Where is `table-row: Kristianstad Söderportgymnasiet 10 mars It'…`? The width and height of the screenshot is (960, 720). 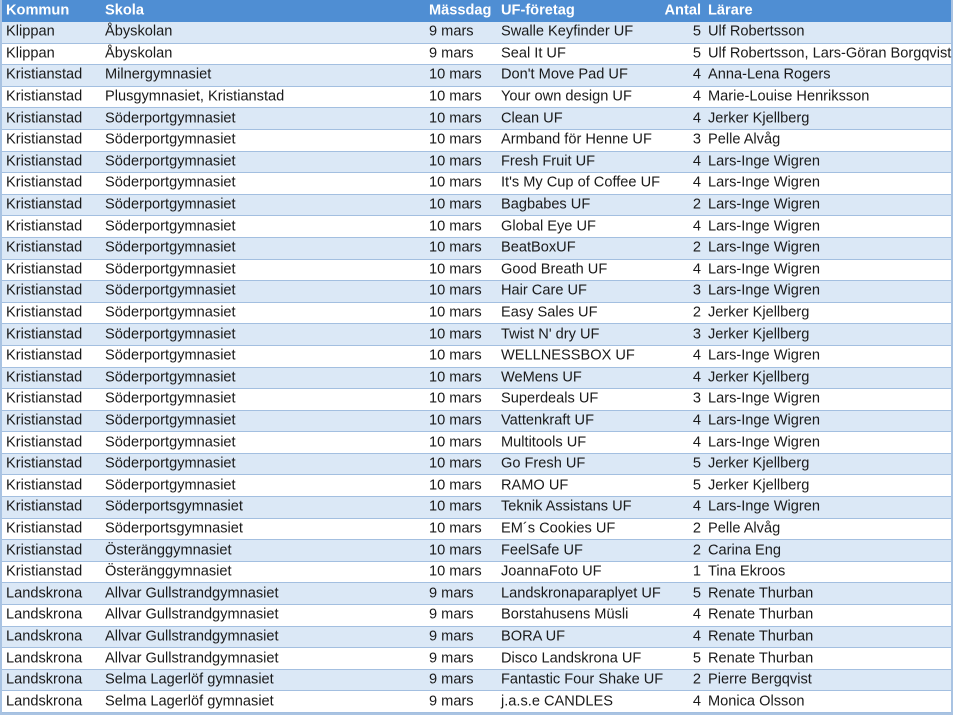 table-row: Kristianstad Söderportgymnasiet 10 mars It'… is located at coordinates (476, 184).